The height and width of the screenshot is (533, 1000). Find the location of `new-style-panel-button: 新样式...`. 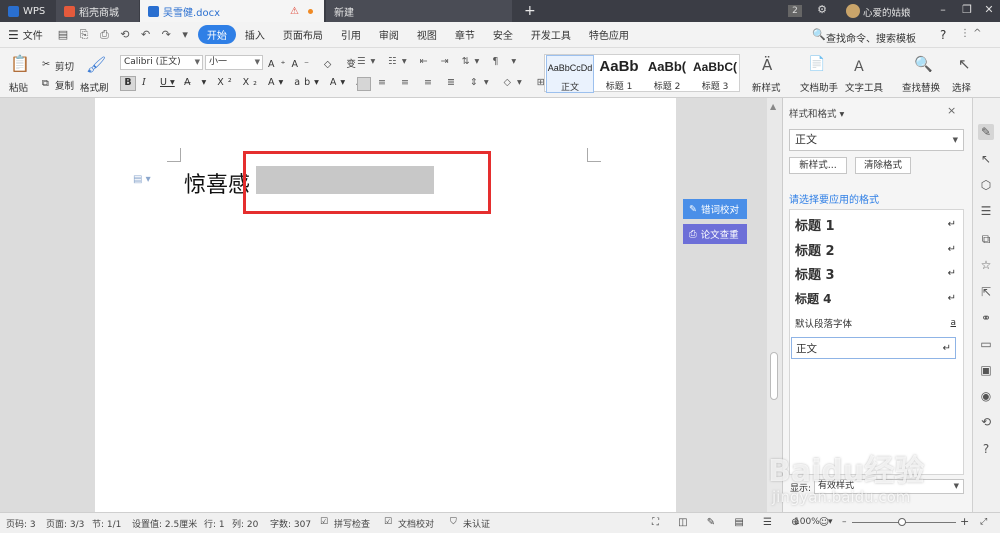

new-style-panel-button: 新样式... is located at coordinates (818, 165).